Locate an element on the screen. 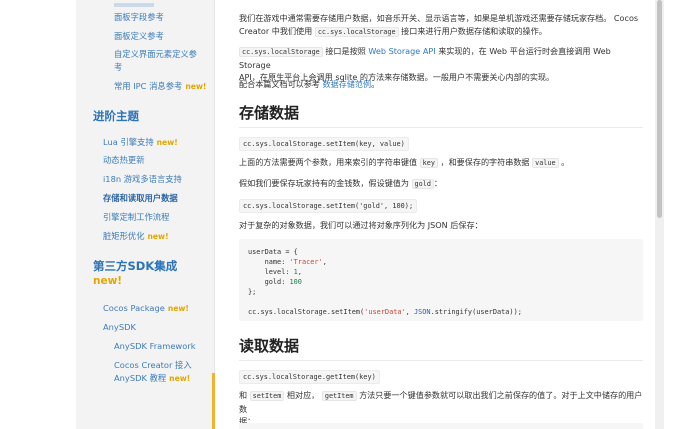 Image resolution: width=690 pixels, height=429 pixels. sidebar-item-label: 脏矩形优化 is located at coordinates (124, 236).